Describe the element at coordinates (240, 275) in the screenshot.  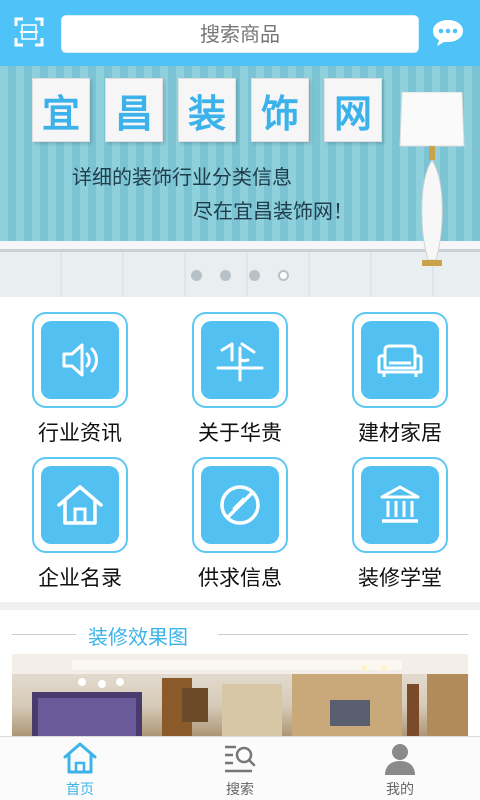
I see `carousel-indicator` at that location.